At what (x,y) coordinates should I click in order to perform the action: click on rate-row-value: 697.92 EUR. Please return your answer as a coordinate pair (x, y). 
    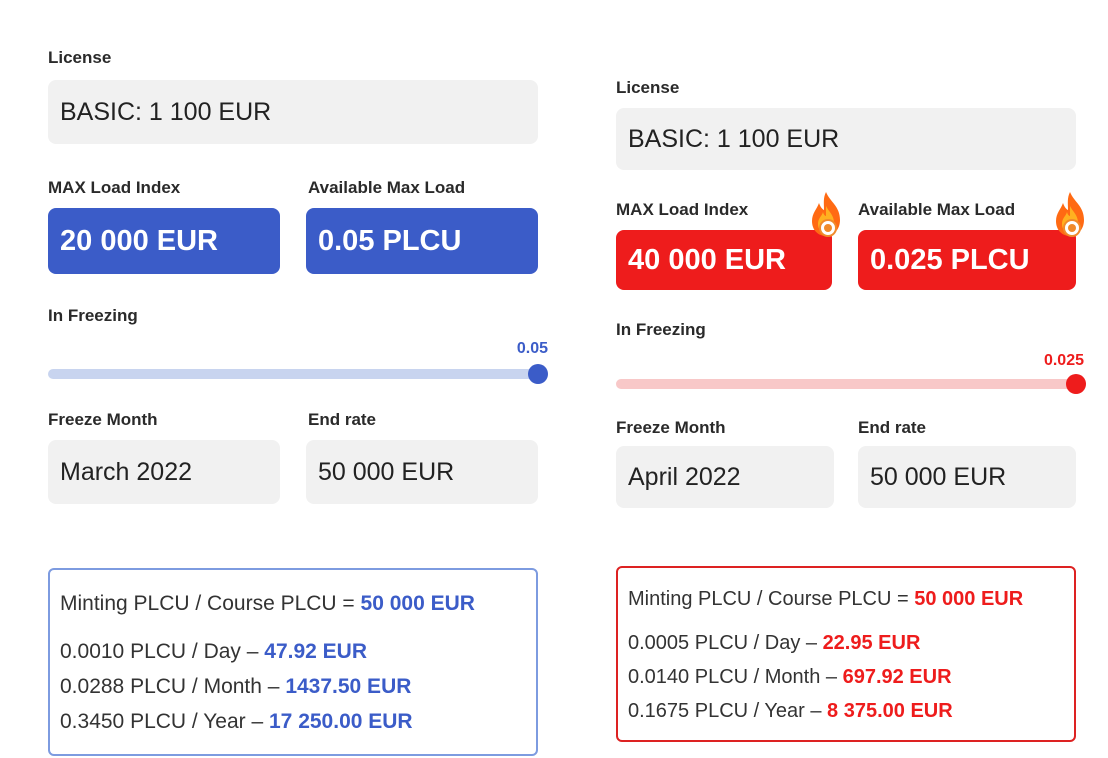
    Looking at the image, I should click on (897, 677).